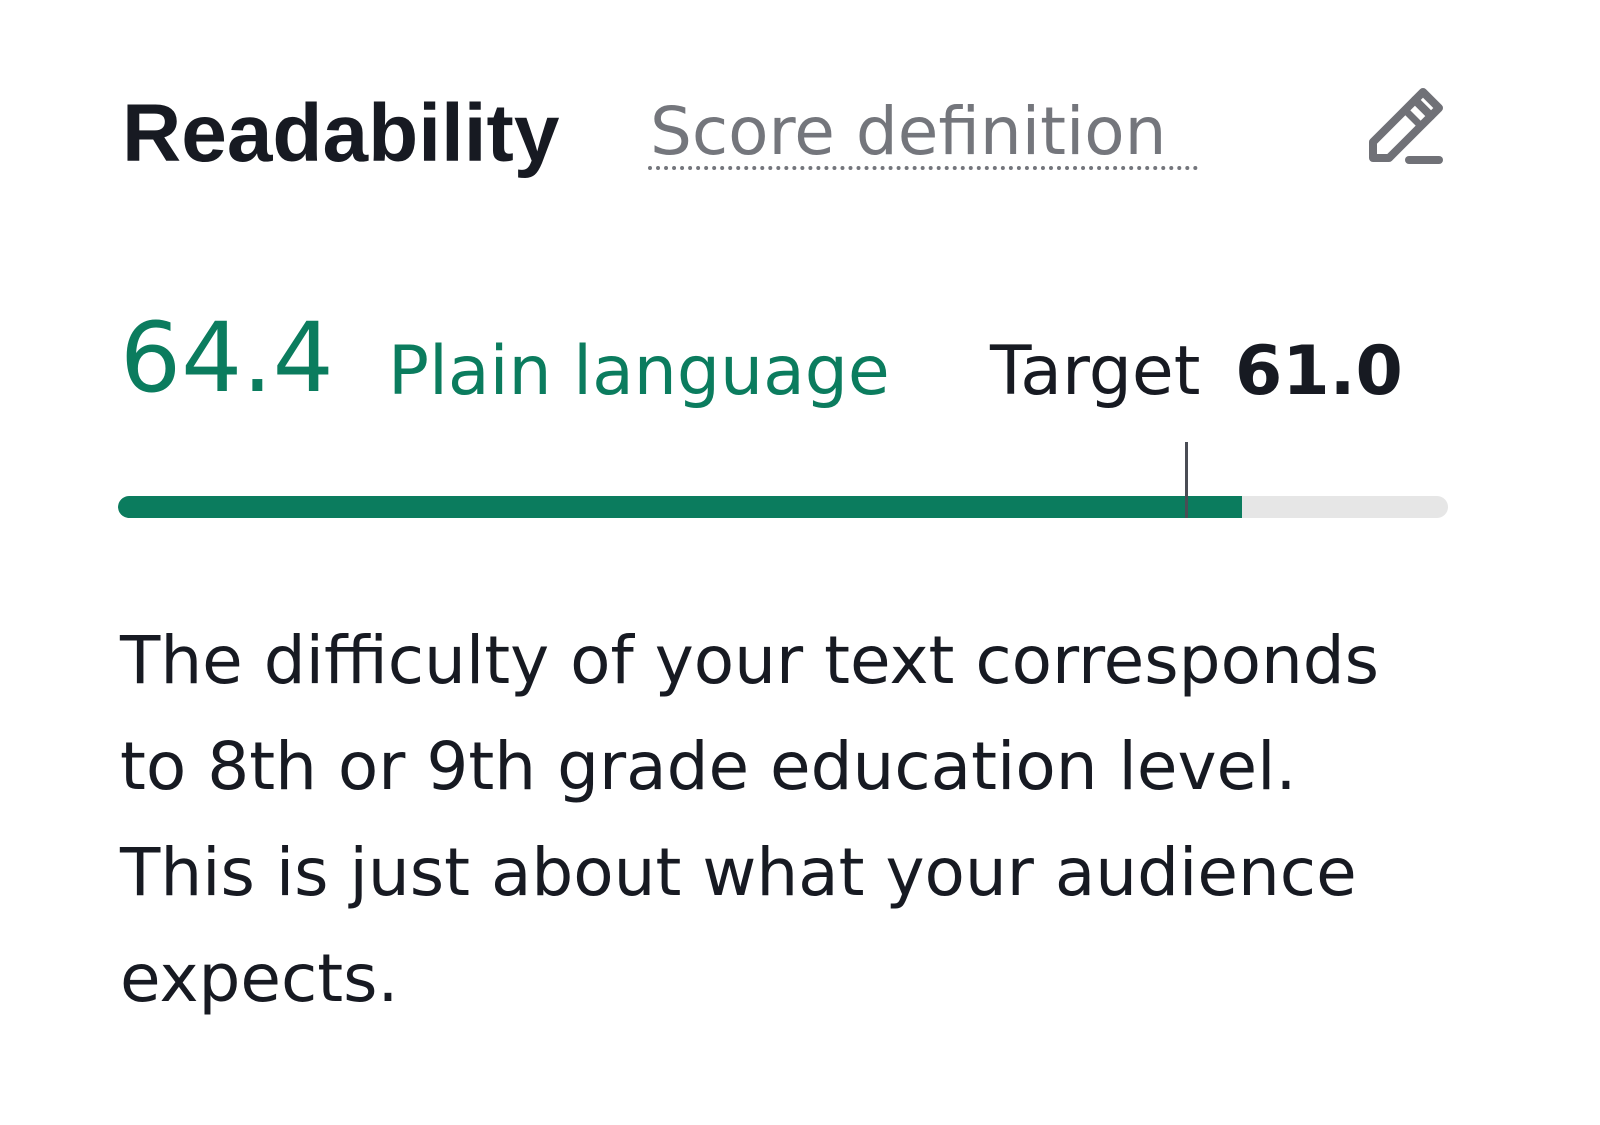 The image size is (1600, 1125). Describe the element at coordinates (923, 168) in the screenshot. I see `score-definition-underline` at that location.